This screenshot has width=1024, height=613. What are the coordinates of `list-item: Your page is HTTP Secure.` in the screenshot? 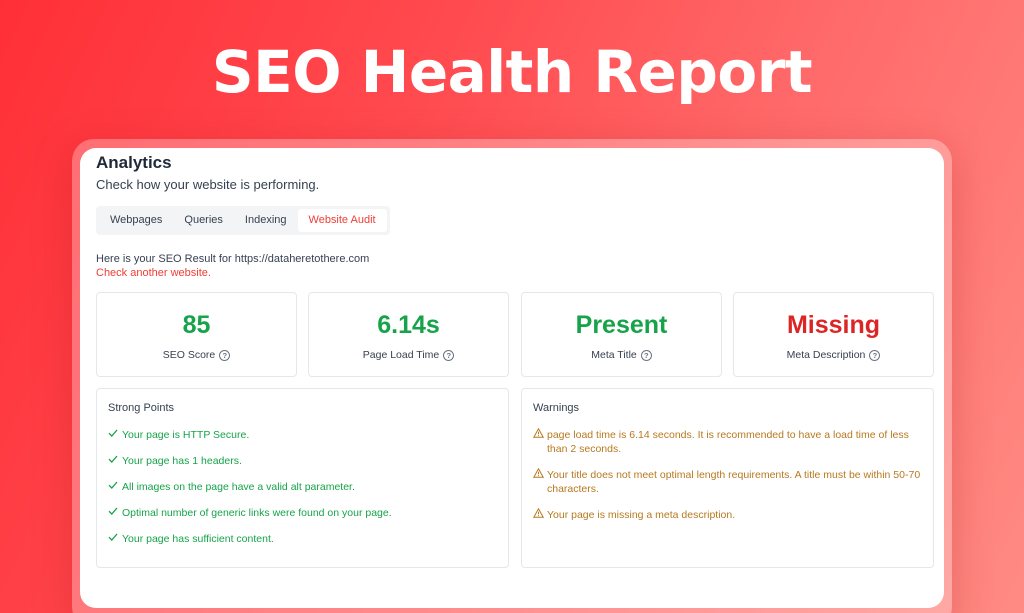 It's located at (302, 435).